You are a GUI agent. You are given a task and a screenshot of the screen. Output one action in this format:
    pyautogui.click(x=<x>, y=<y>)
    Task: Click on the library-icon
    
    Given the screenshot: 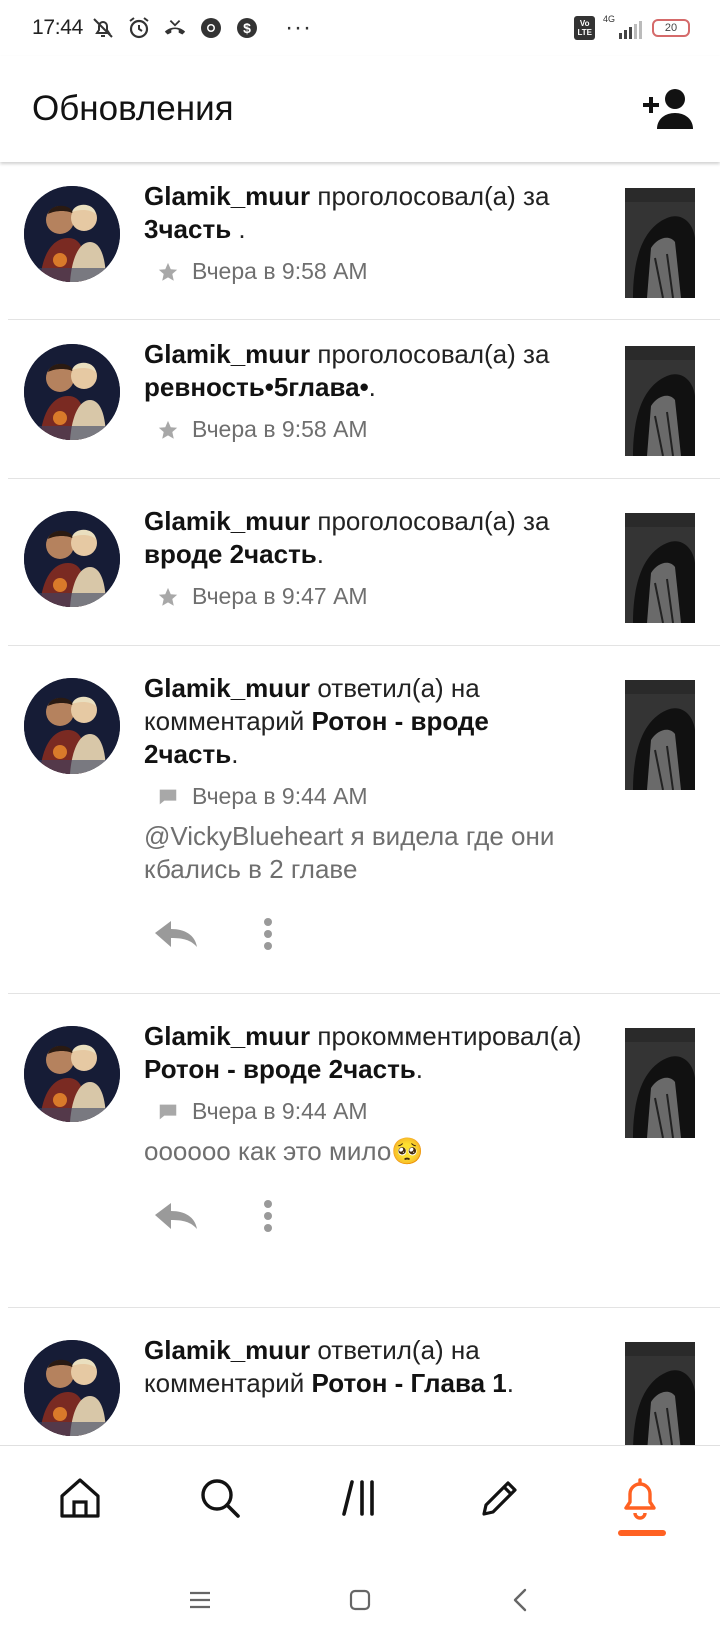 What is the action you would take?
    pyautogui.click(x=358, y=1498)
    